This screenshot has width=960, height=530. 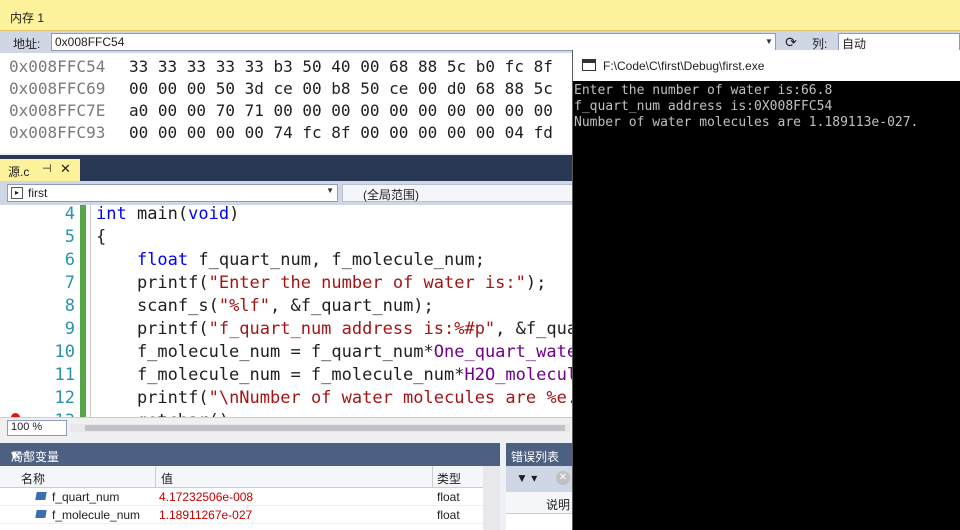 I want to click on variable-icon, so click(x=41, y=496).